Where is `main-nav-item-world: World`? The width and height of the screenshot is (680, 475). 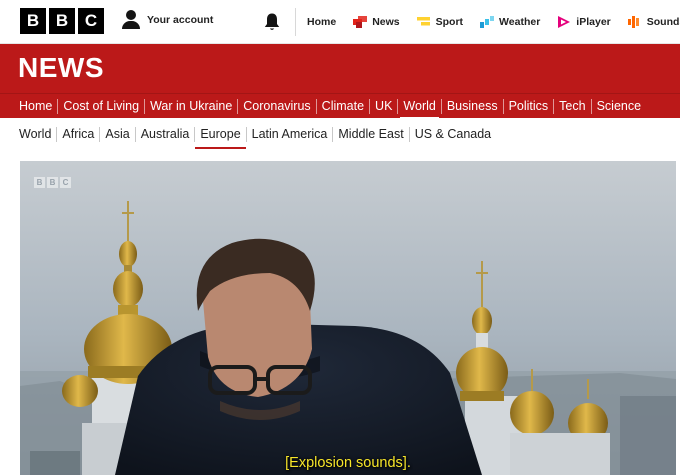
main-nav-item-world: World is located at coordinates (420, 109).